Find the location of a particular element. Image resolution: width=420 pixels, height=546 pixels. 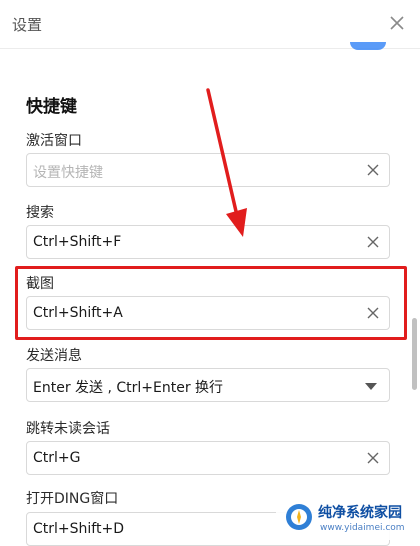

shortcut-value: Ctrl+G is located at coordinates (57, 458).